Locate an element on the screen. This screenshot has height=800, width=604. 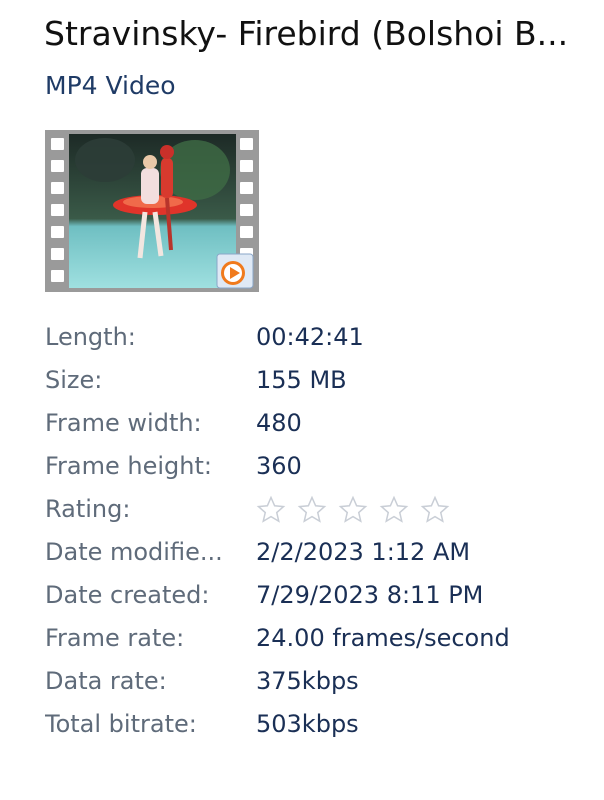
property-label: Date created: is located at coordinates (127, 595).